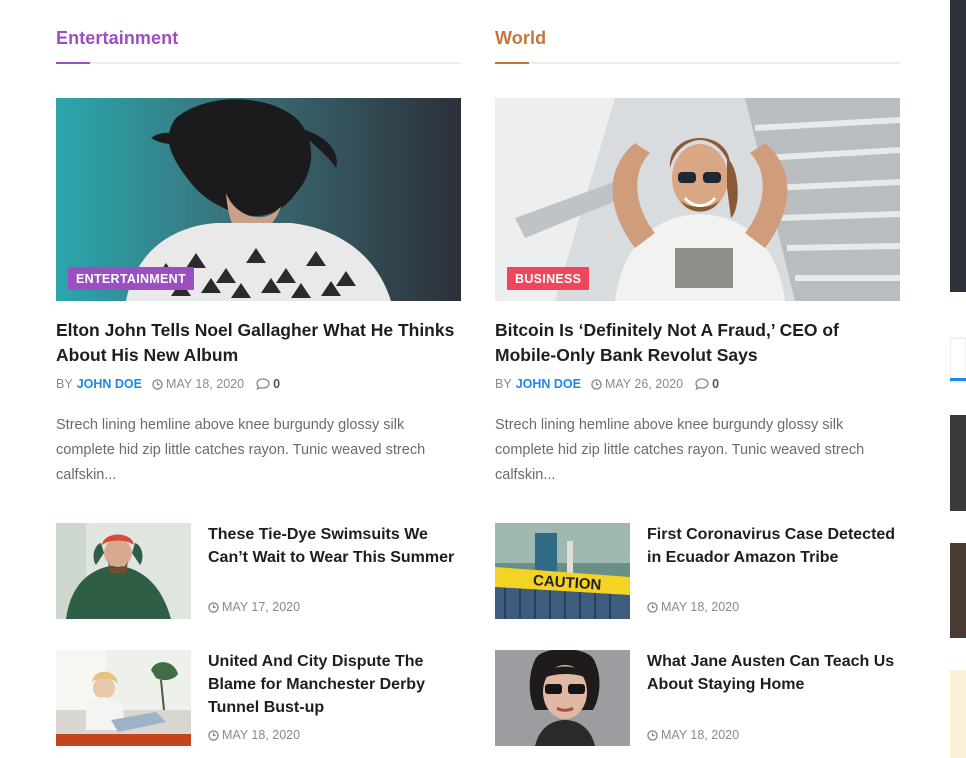 The image size is (966, 758). What do you see at coordinates (644, 384) in the screenshot?
I see `post-date-text: MAY 26, 2020` at bounding box center [644, 384].